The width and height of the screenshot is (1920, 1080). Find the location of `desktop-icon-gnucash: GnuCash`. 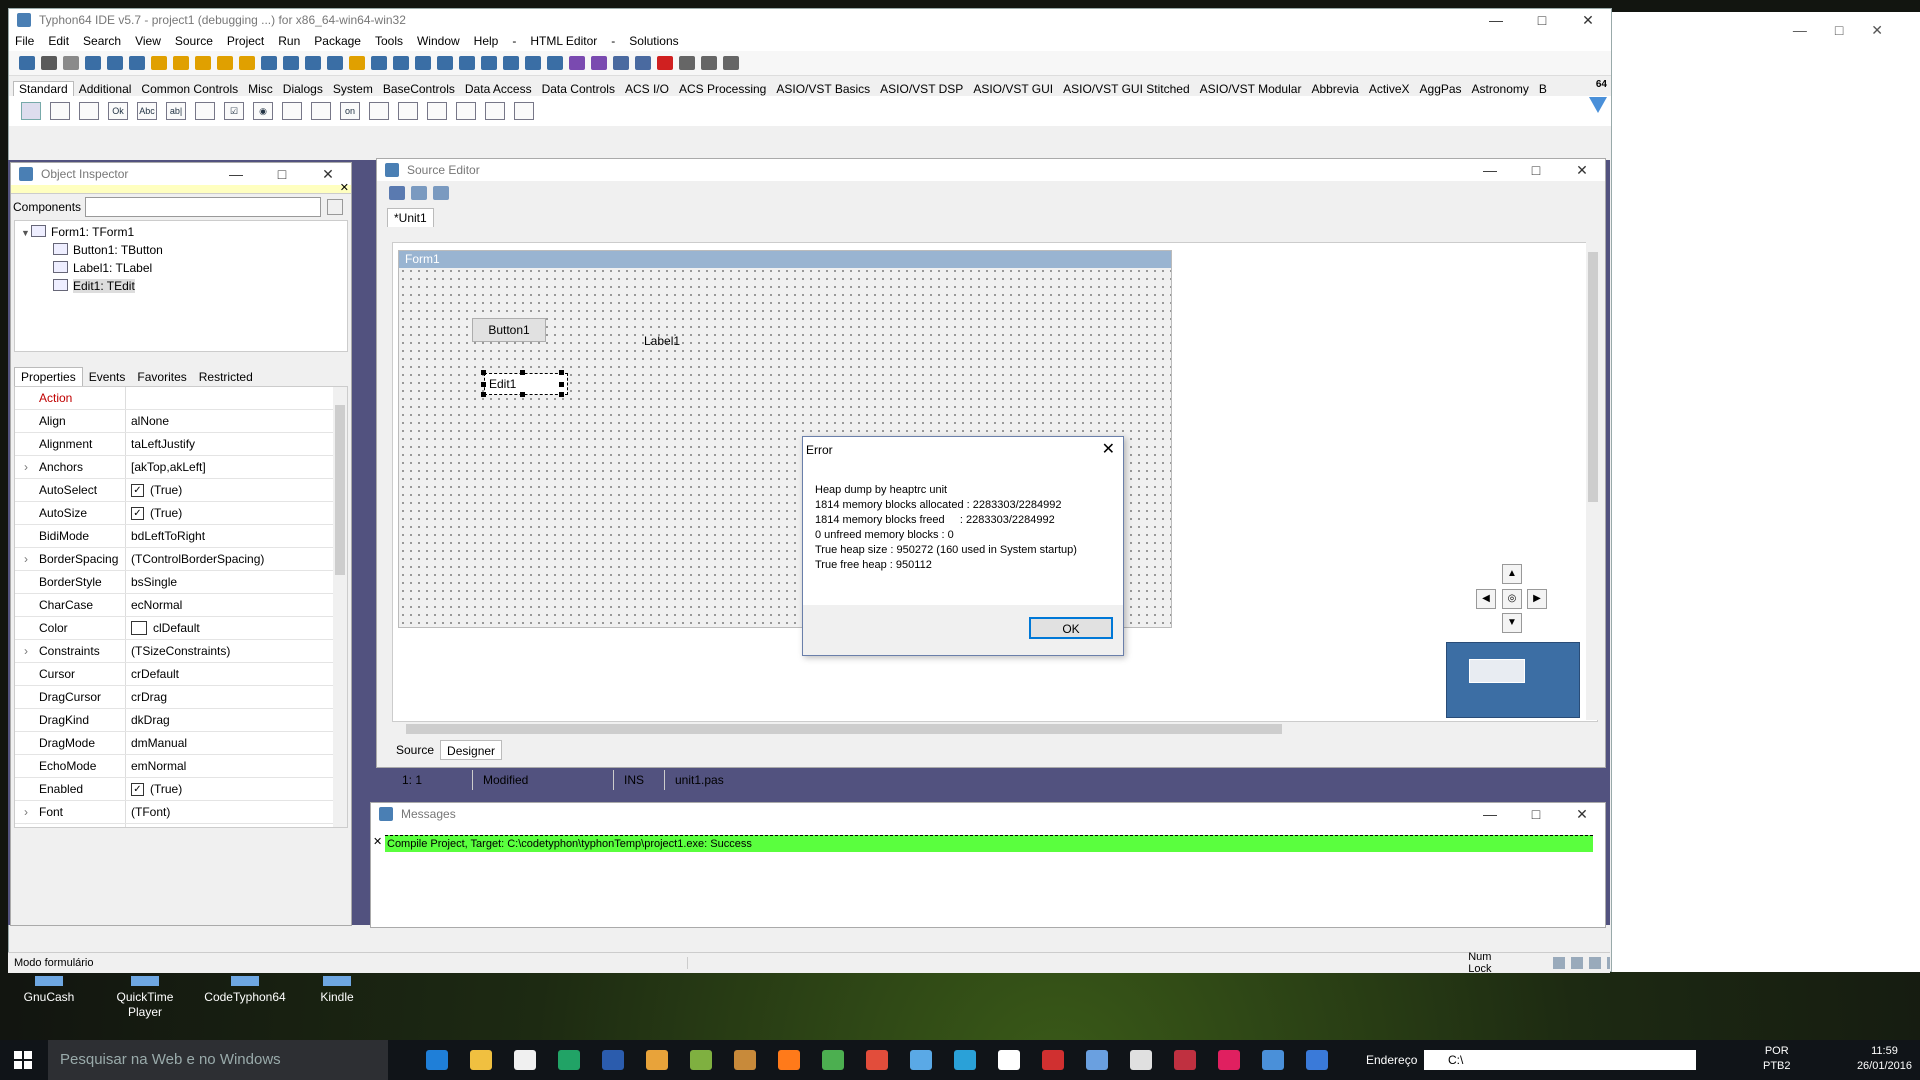

desktop-icon-gnucash: GnuCash is located at coordinates (49, 990).